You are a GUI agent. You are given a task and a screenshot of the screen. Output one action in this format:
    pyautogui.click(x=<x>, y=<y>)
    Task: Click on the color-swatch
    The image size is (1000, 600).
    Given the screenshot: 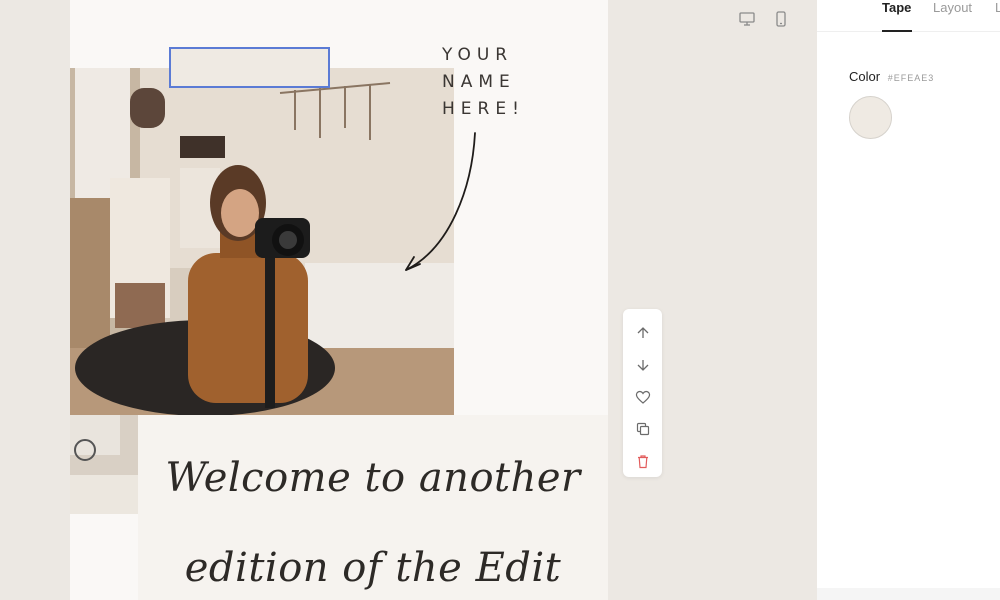 What is the action you would take?
    pyautogui.click(x=870, y=117)
    